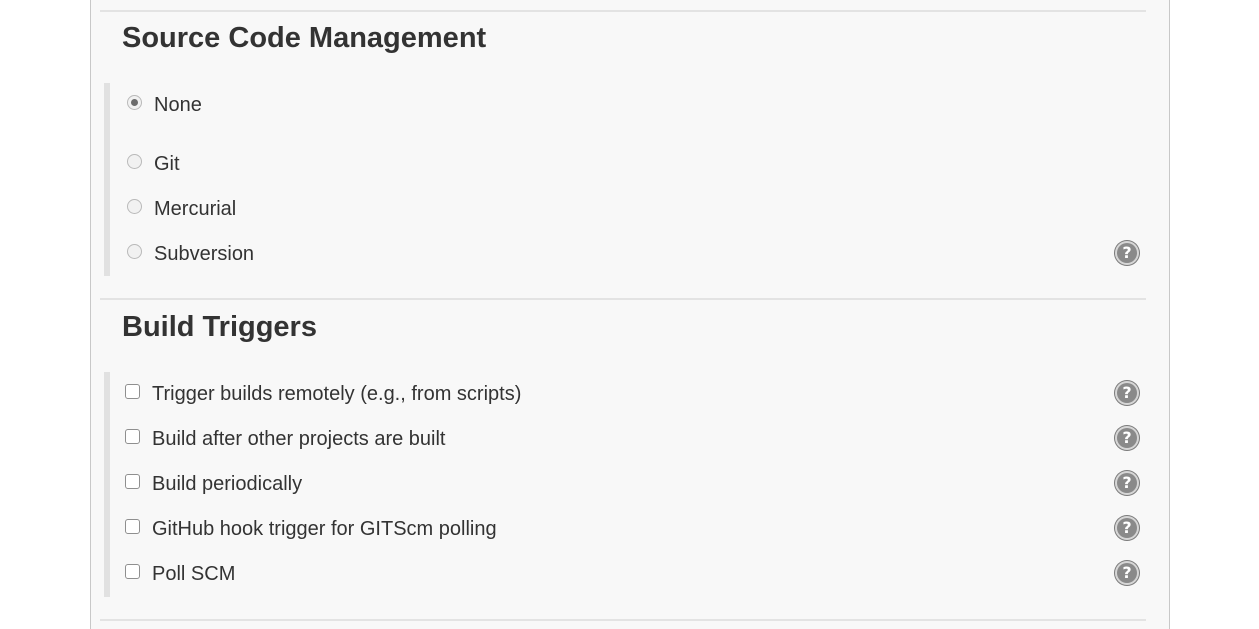 The image size is (1259, 629). What do you see at coordinates (194, 574) in the screenshot?
I see `trigger-label: Poll SCM` at bounding box center [194, 574].